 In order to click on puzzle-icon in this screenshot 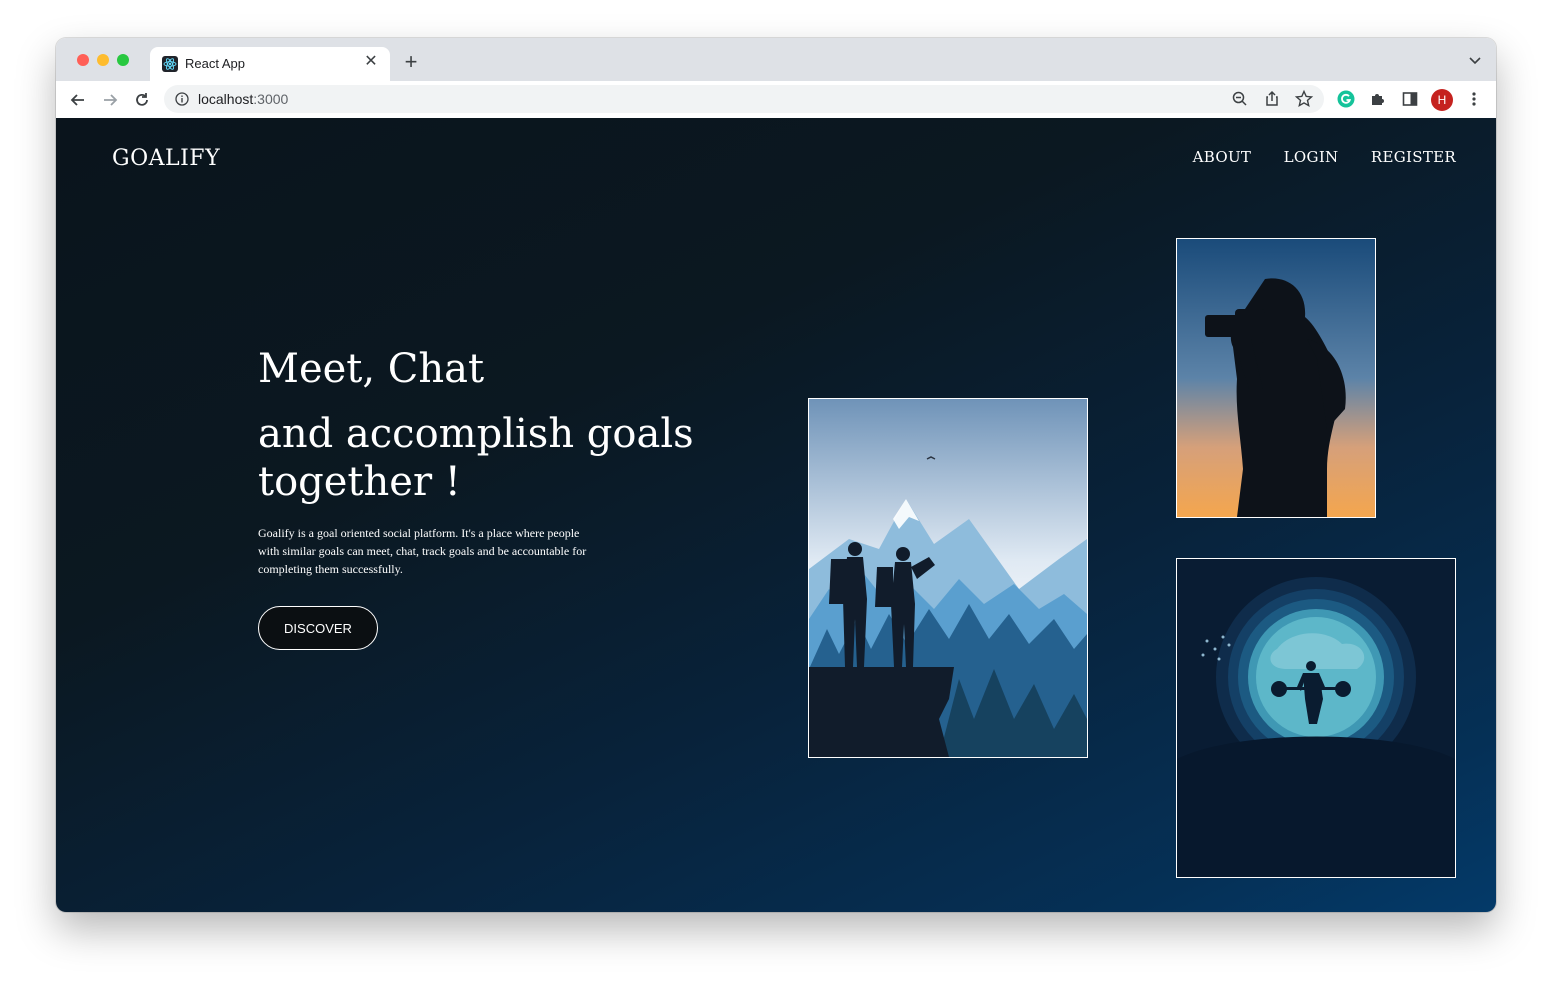, I will do `click(1378, 99)`.